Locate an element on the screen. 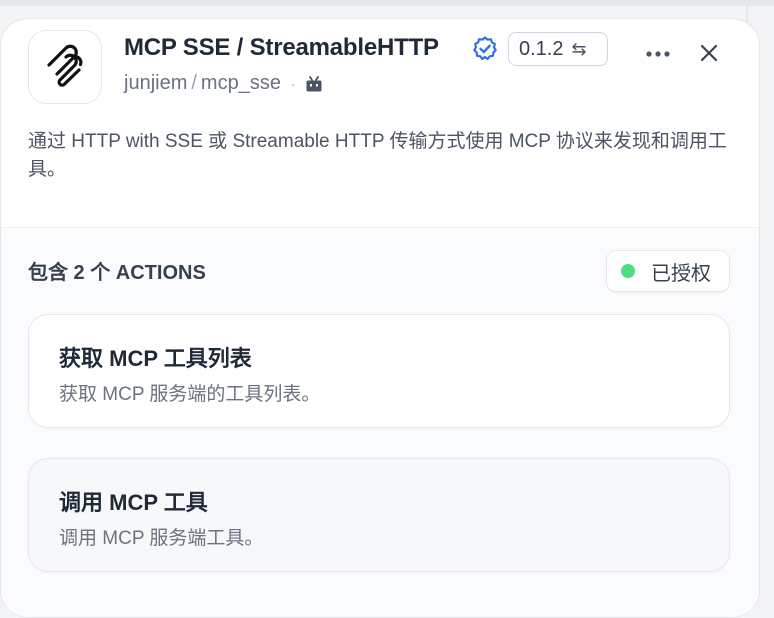 This screenshot has width=774, height=618. top-strip is located at coordinates (387, 3).